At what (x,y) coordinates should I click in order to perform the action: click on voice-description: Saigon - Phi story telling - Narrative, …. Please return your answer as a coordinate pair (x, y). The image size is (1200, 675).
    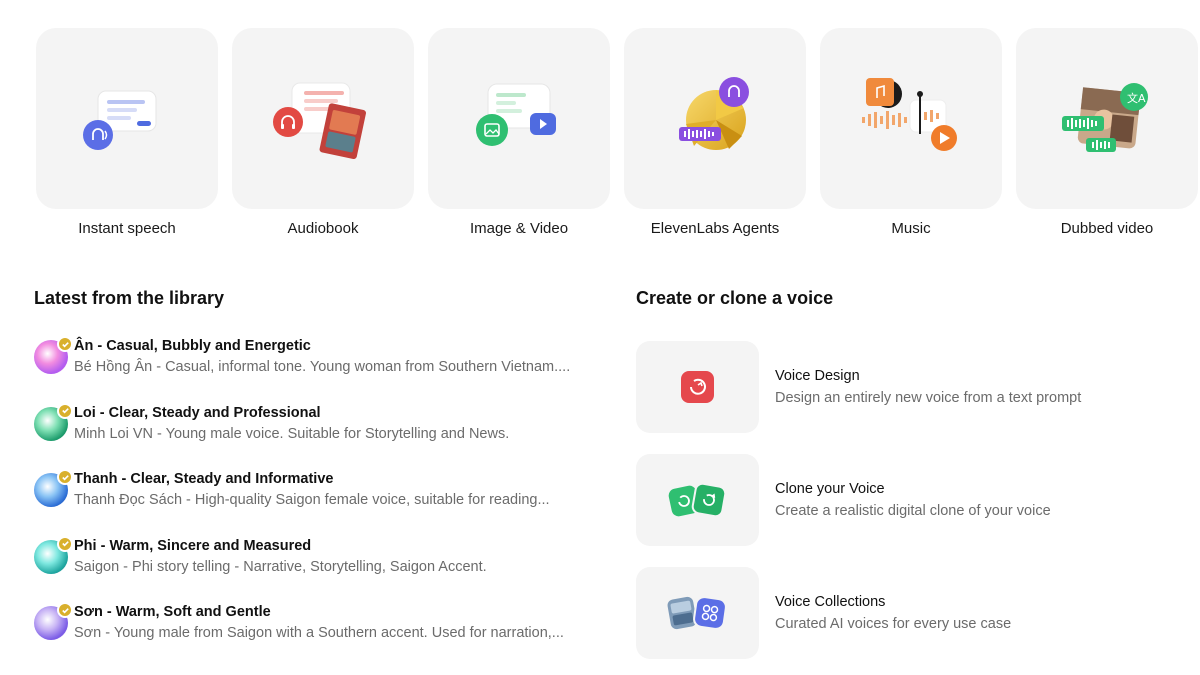
    Looking at the image, I should click on (280, 566).